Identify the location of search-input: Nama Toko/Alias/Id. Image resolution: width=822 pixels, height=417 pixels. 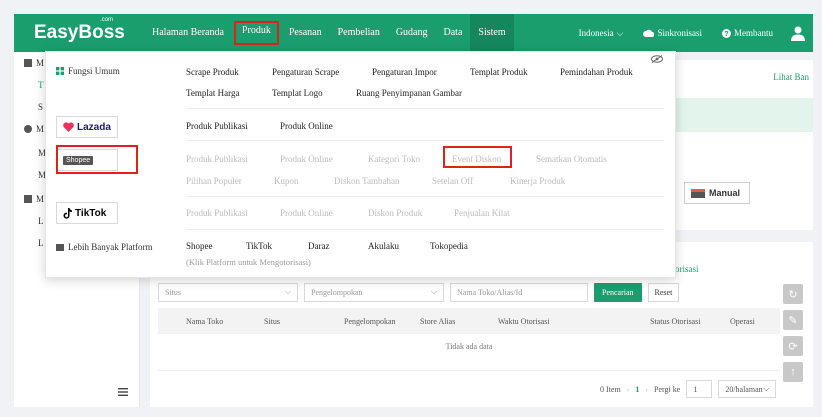
(519, 292).